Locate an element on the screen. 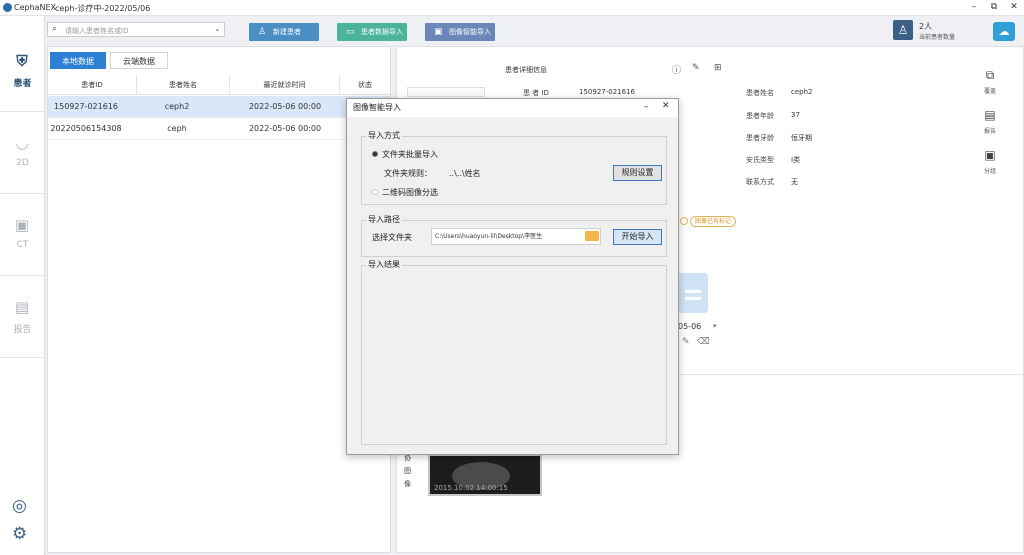  table-row: 20220506154308 ceph 2022-05-06 00:00 is located at coordinates (219, 129).